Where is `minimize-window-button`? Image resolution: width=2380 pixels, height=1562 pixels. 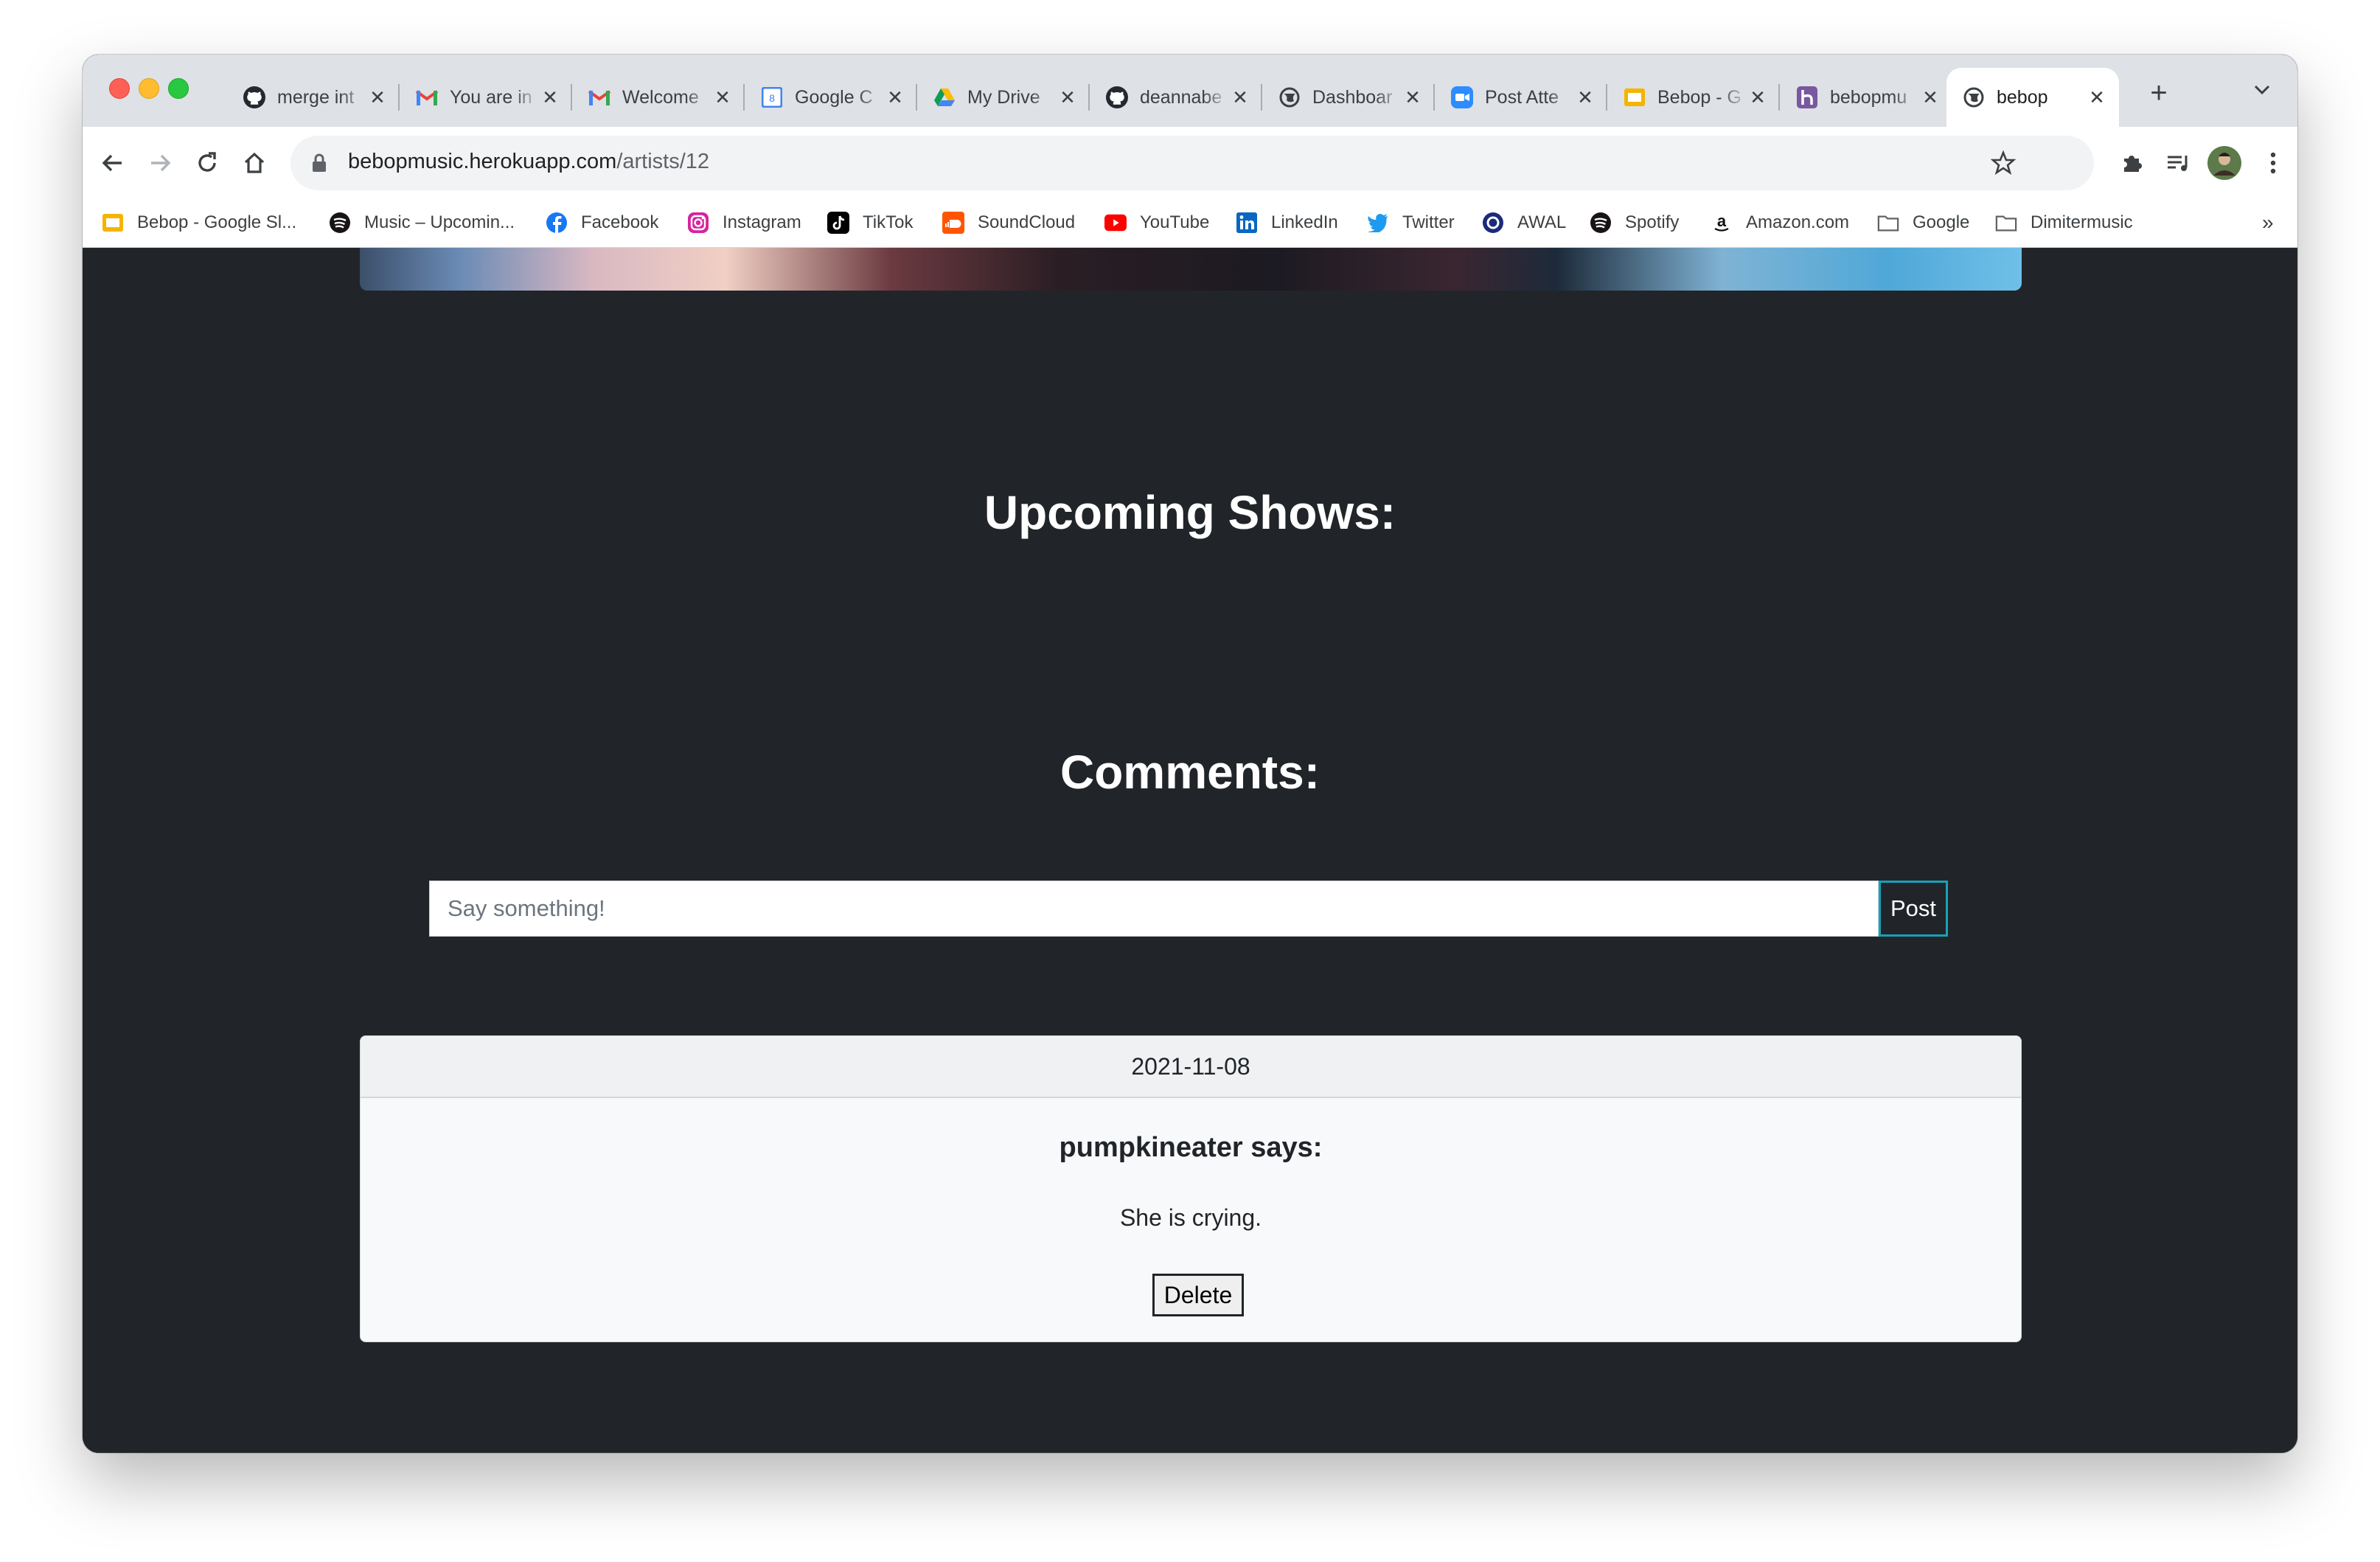 minimize-window-button is located at coordinates (149, 88).